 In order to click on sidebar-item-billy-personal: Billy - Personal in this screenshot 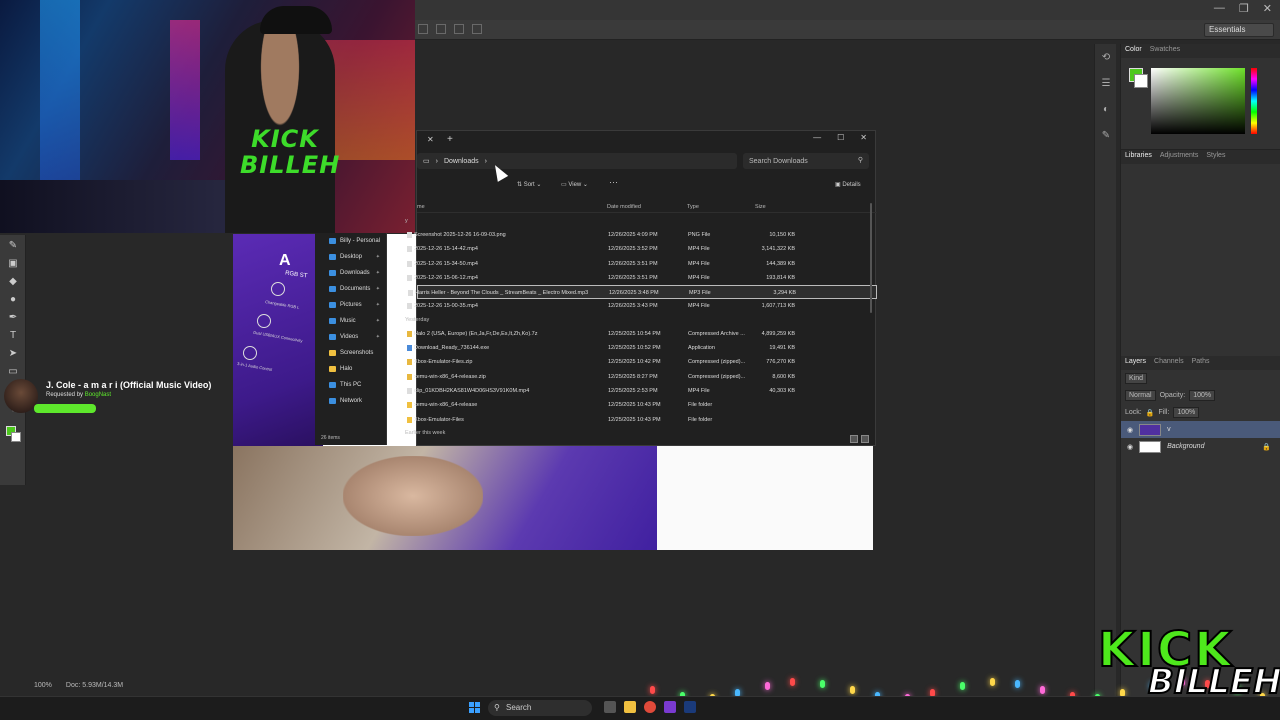, I will do `click(350, 241)`.